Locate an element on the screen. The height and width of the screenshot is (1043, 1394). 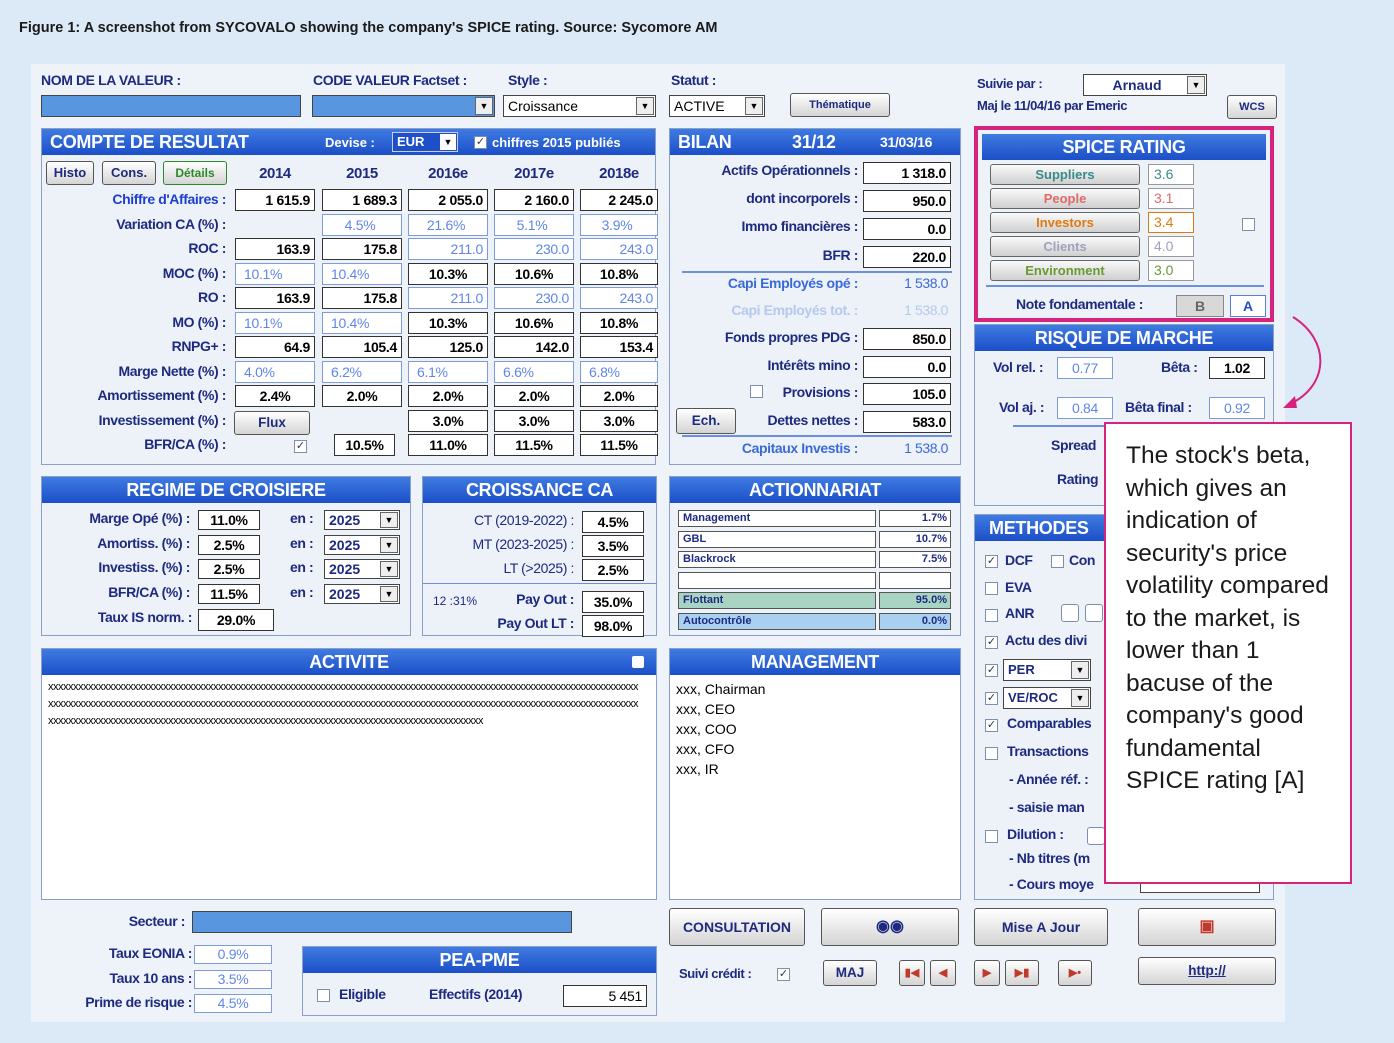
arrow-head is located at coordinates (1290, 402).